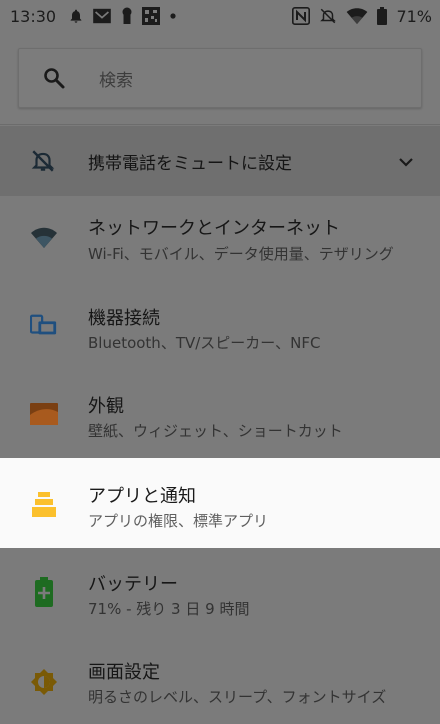 The width and height of the screenshot is (440, 724). What do you see at coordinates (44, 414) in the screenshot?
I see `wallpaper-icon` at bounding box center [44, 414].